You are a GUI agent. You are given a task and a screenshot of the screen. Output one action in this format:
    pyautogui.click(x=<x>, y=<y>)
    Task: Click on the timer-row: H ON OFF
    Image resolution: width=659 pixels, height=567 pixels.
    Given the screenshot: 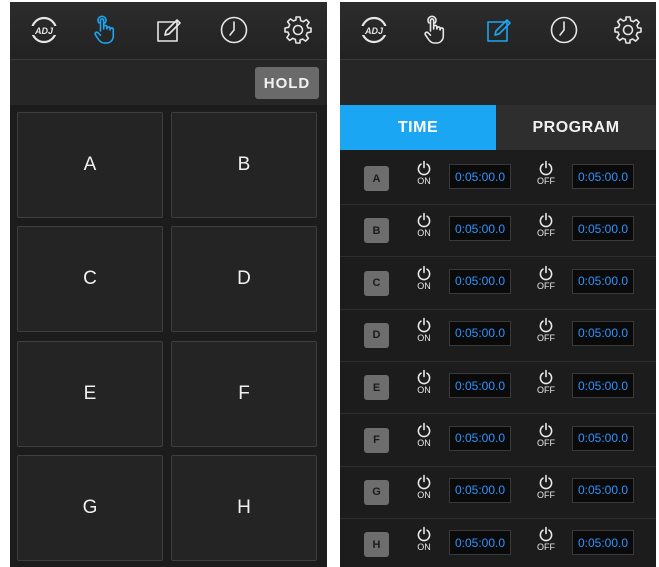 What is the action you would take?
    pyautogui.click(x=498, y=542)
    